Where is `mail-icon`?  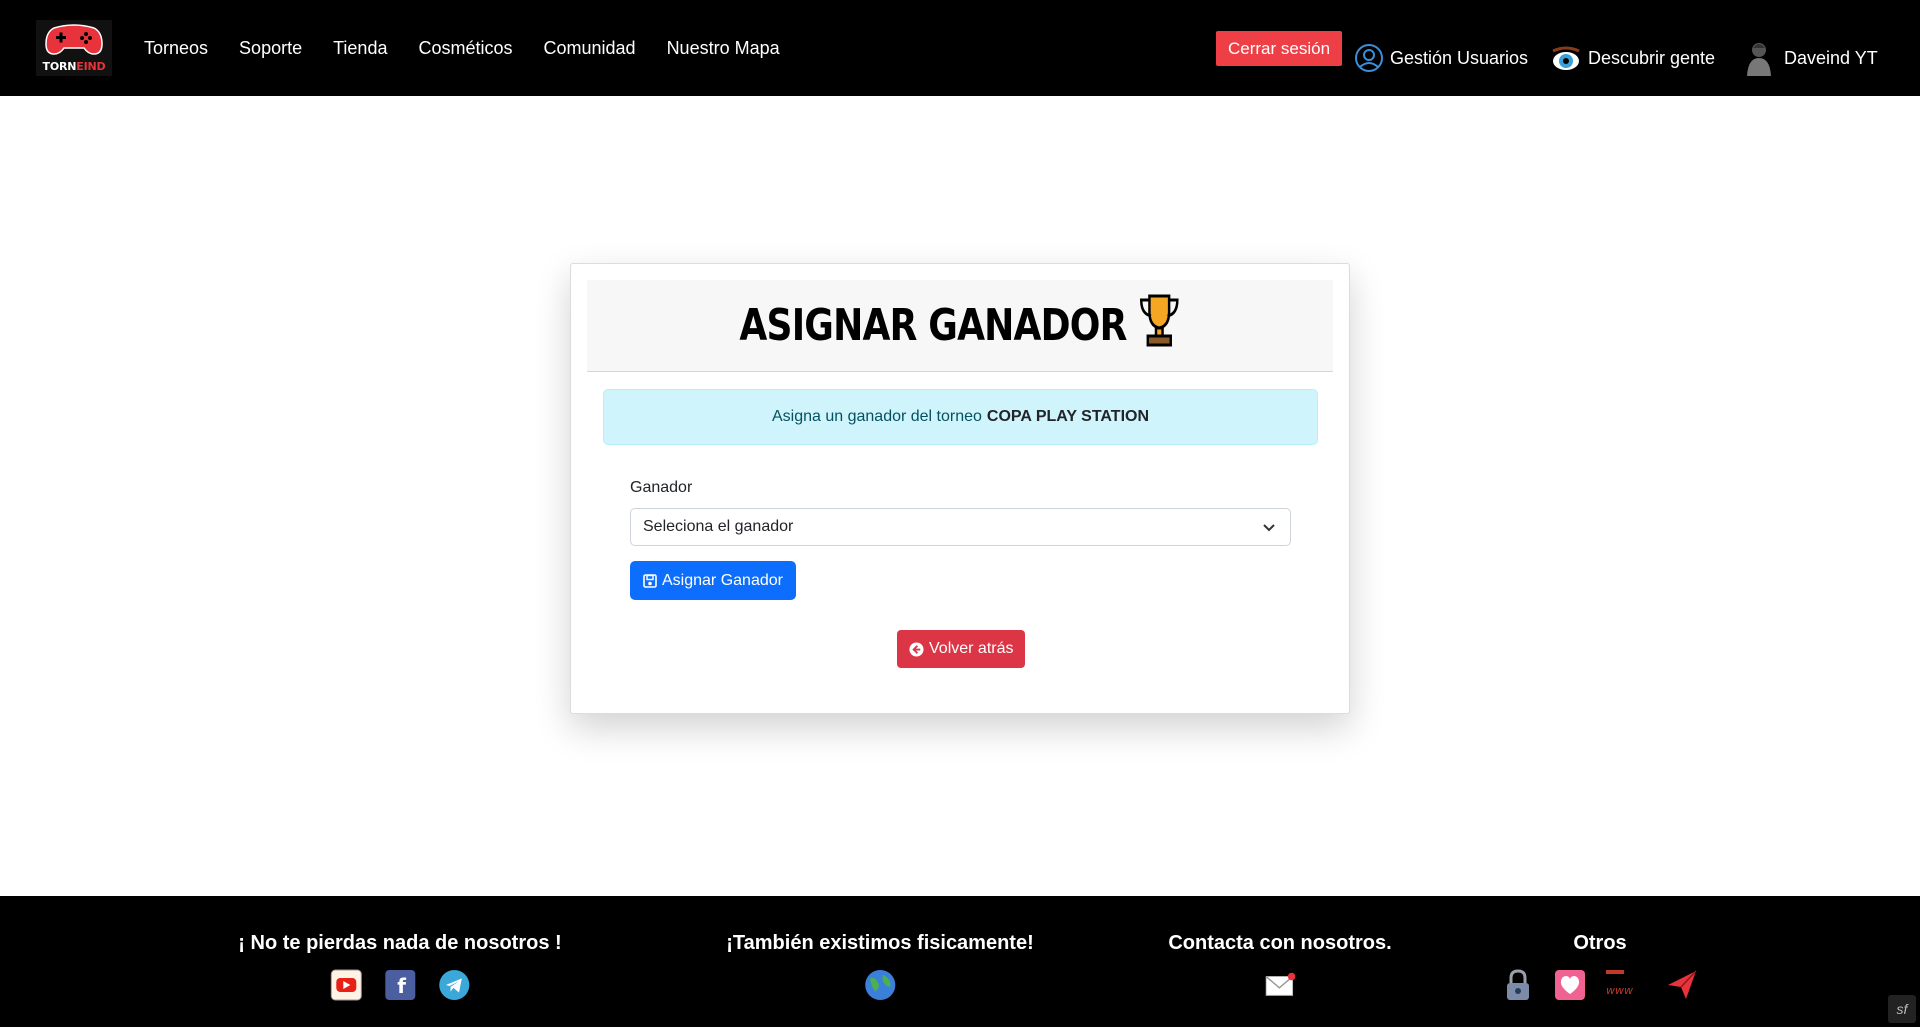 mail-icon is located at coordinates (1280, 985).